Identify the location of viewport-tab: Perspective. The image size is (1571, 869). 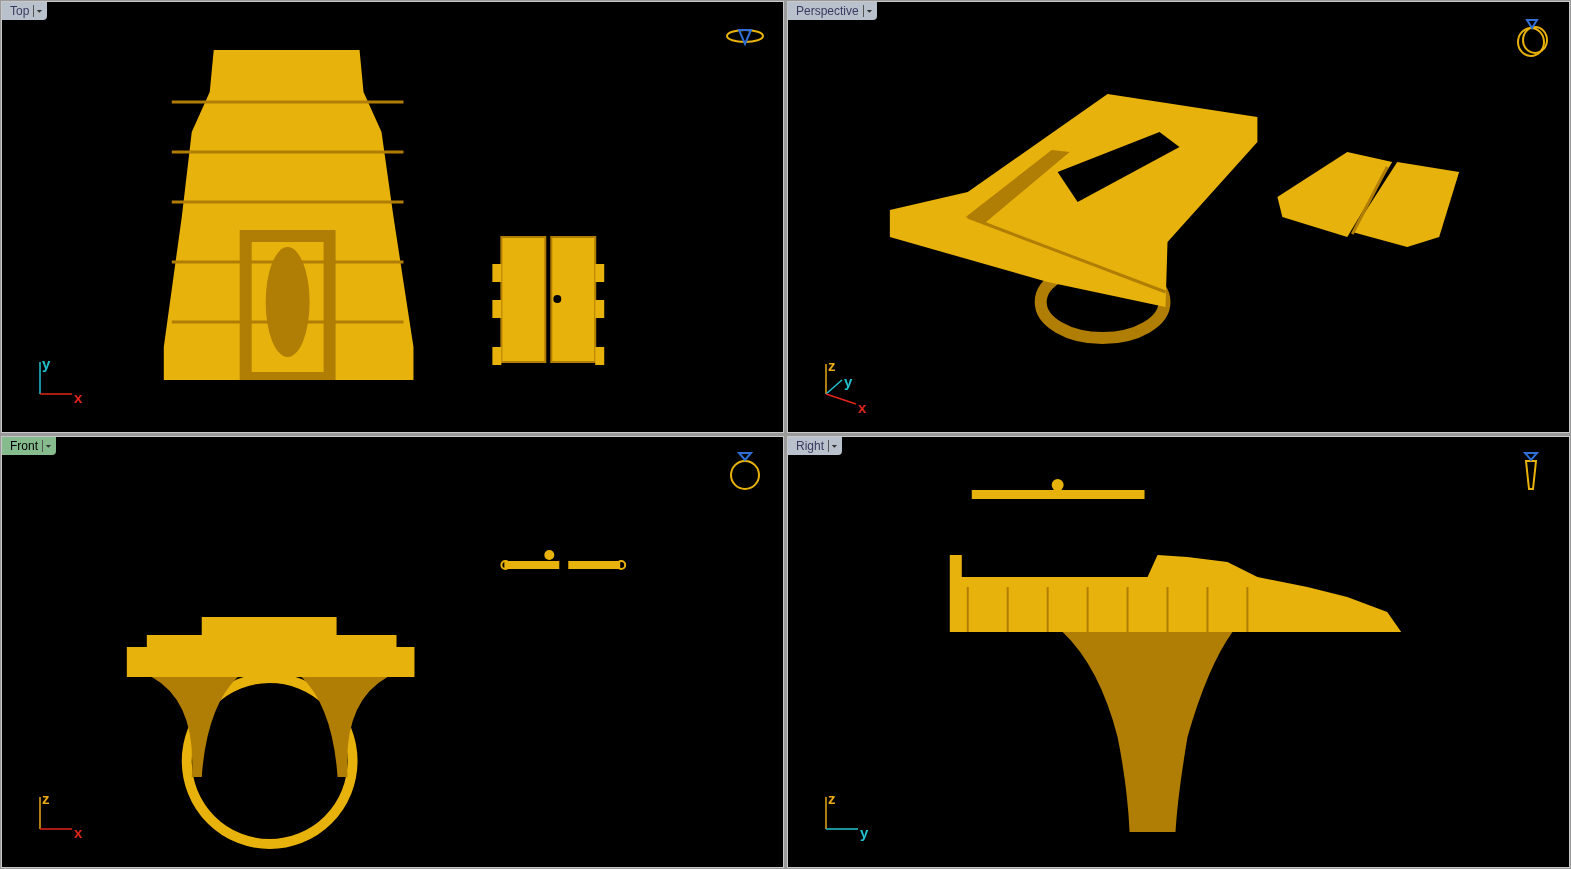
(832, 11).